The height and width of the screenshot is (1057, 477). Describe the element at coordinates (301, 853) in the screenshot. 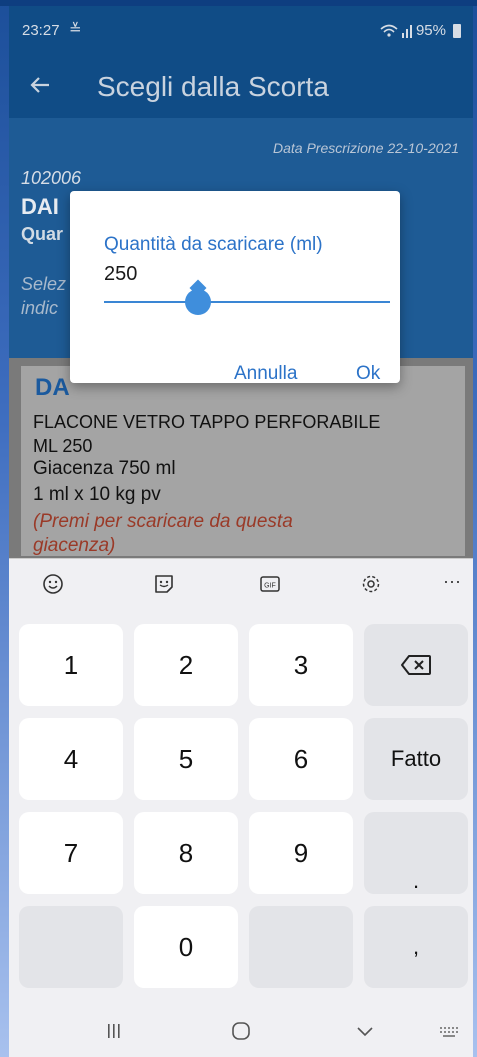

I see `key-9: 9` at that location.